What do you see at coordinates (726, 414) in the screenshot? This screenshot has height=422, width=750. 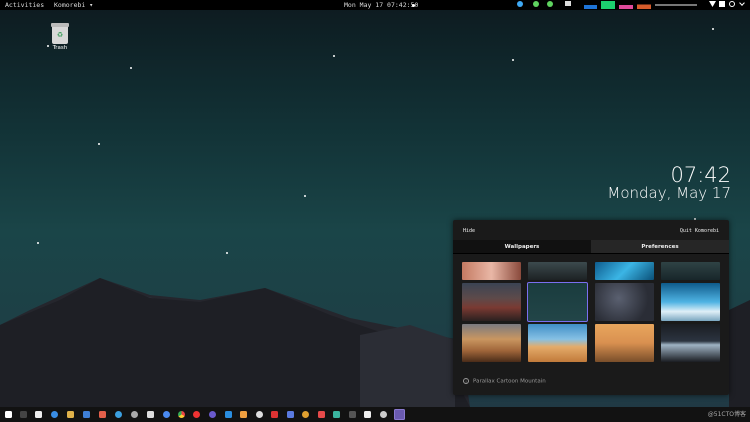 I see `watermark: @51CTO博客` at bounding box center [726, 414].